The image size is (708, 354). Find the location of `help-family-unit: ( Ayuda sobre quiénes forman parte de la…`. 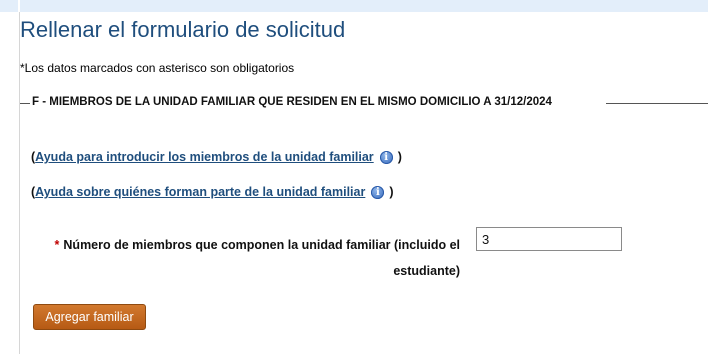

help-family-unit: ( Ayuda sobre quiénes forman parte de la… is located at coordinates (212, 192).